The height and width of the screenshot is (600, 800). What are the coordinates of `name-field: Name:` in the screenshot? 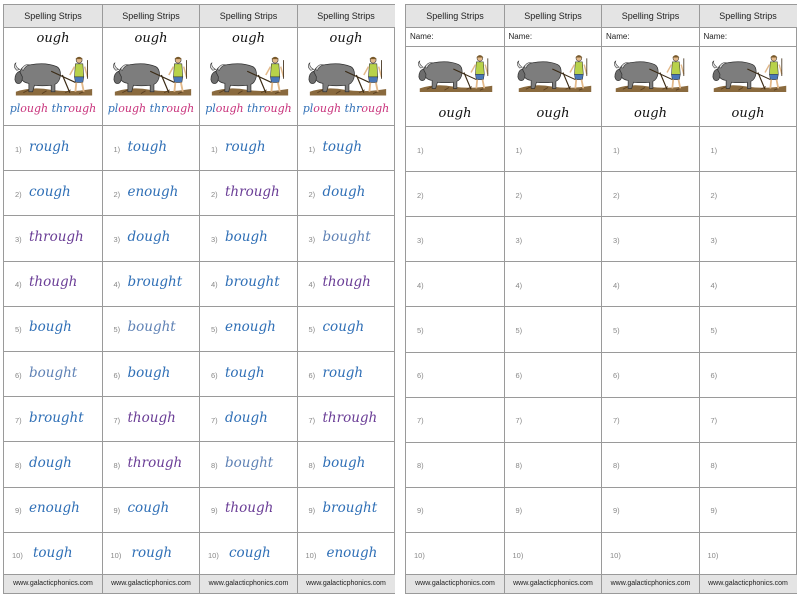 It's located at (748, 37).